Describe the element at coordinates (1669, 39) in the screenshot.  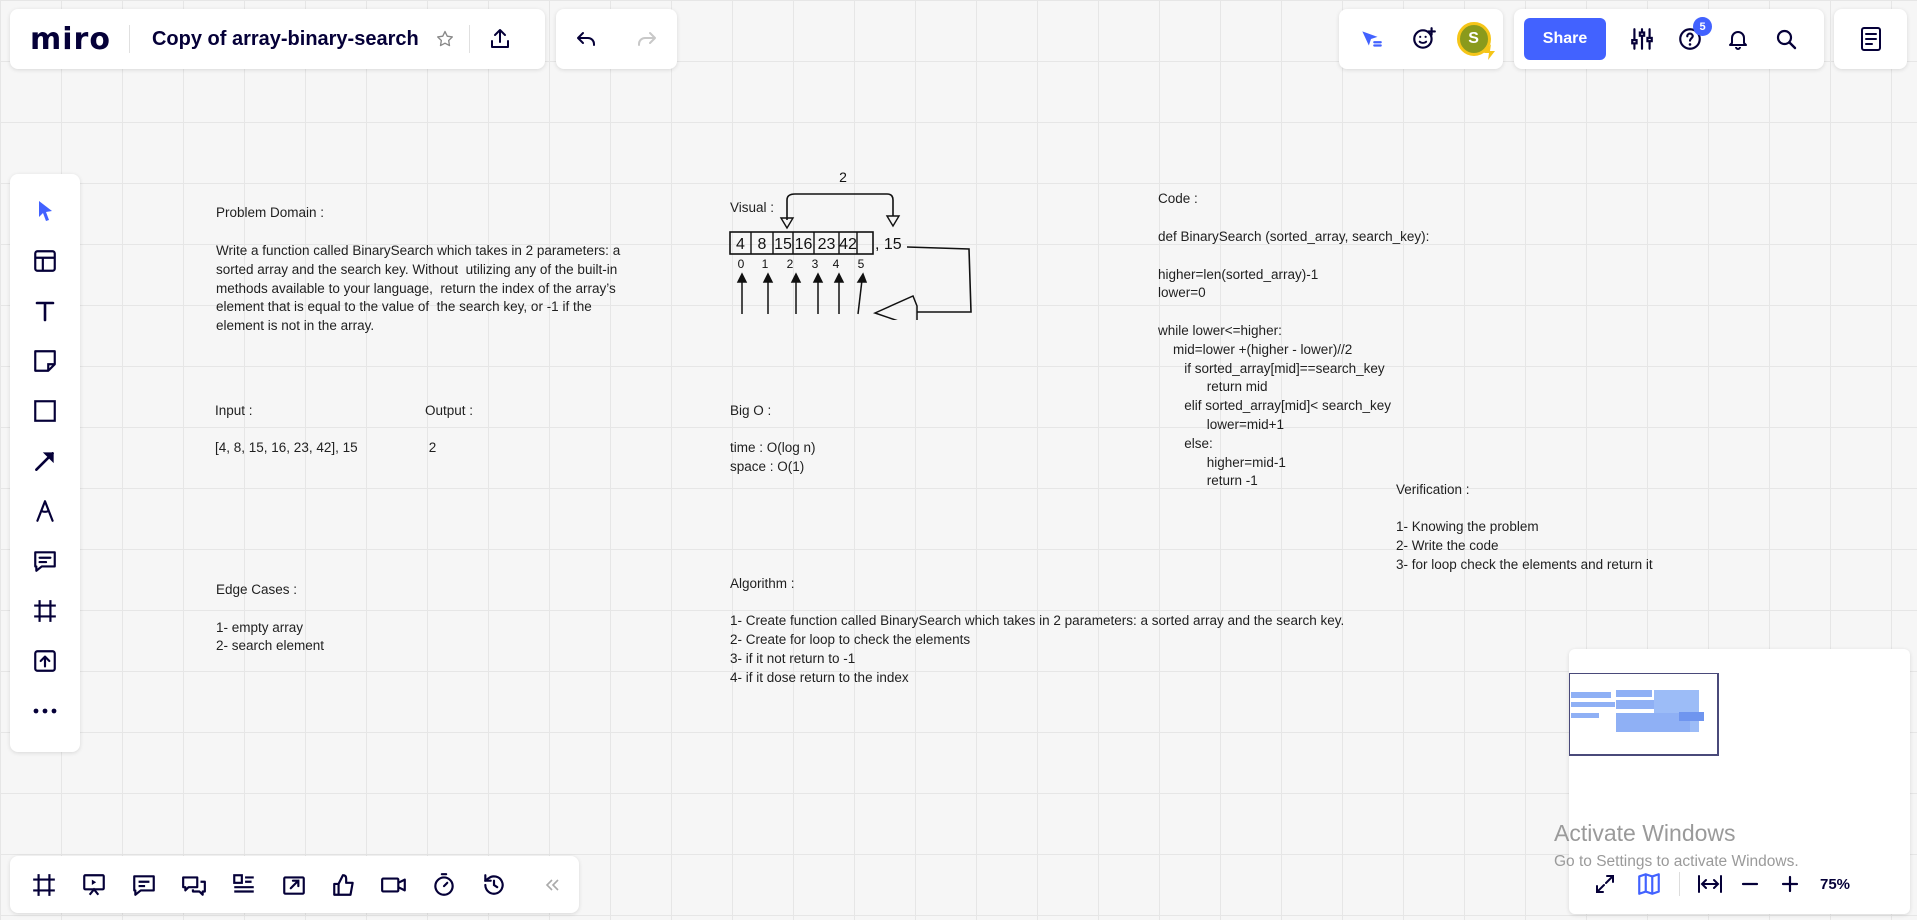
I see `right-tools-panel: Share 5` at that location.